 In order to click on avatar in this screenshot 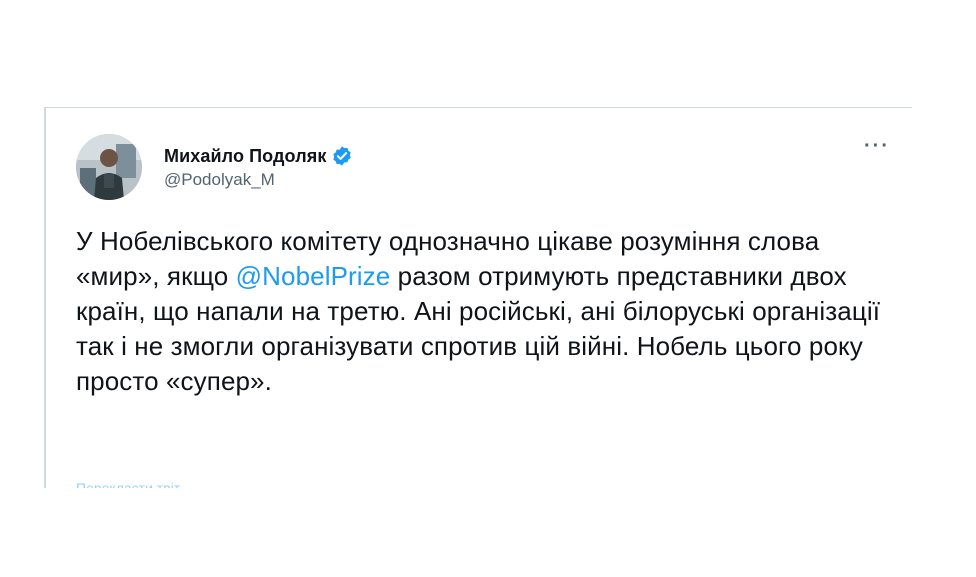, I will do `click(109, 167)`.